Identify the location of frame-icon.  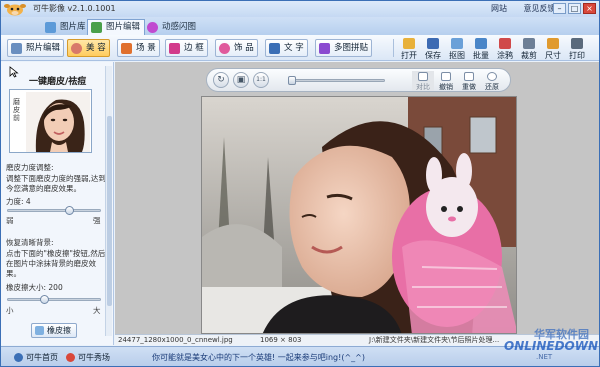
(174, 48).